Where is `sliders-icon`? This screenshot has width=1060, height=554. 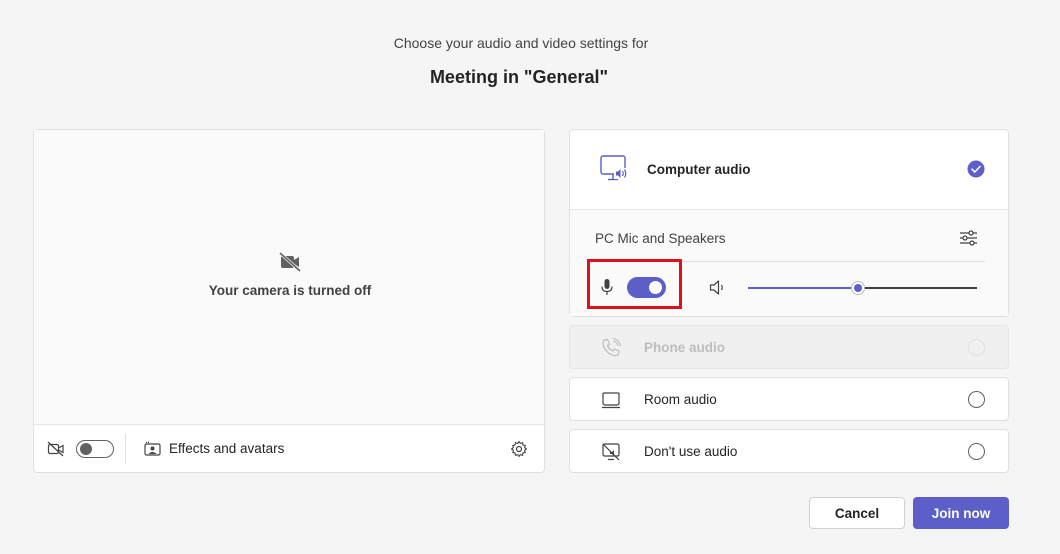
sliders-icon is located at coordinates (968, 238).